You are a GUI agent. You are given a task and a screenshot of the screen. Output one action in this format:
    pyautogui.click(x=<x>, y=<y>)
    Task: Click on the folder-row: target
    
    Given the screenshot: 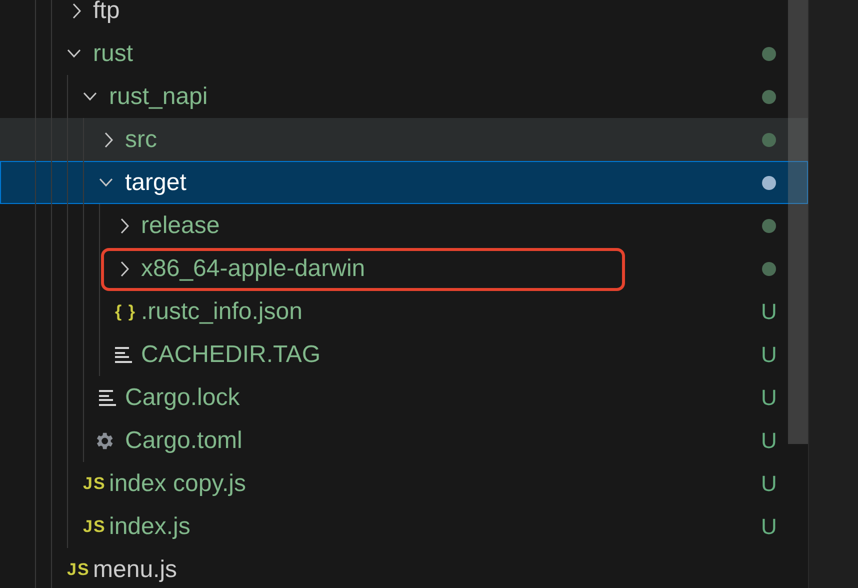 What is the action you would take?
    pyautogui.click(x=404, y=182)
    